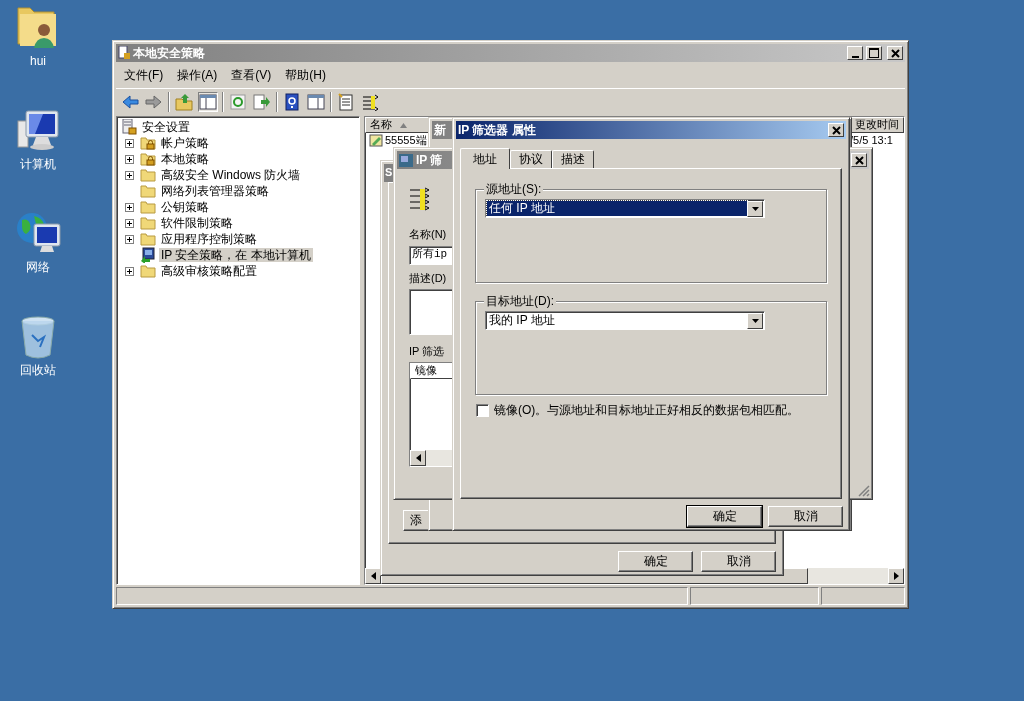 Image resolution: width=1024 pixels, height=701 pixels. I want to click on icon-label: 网络, so click(38, 267).